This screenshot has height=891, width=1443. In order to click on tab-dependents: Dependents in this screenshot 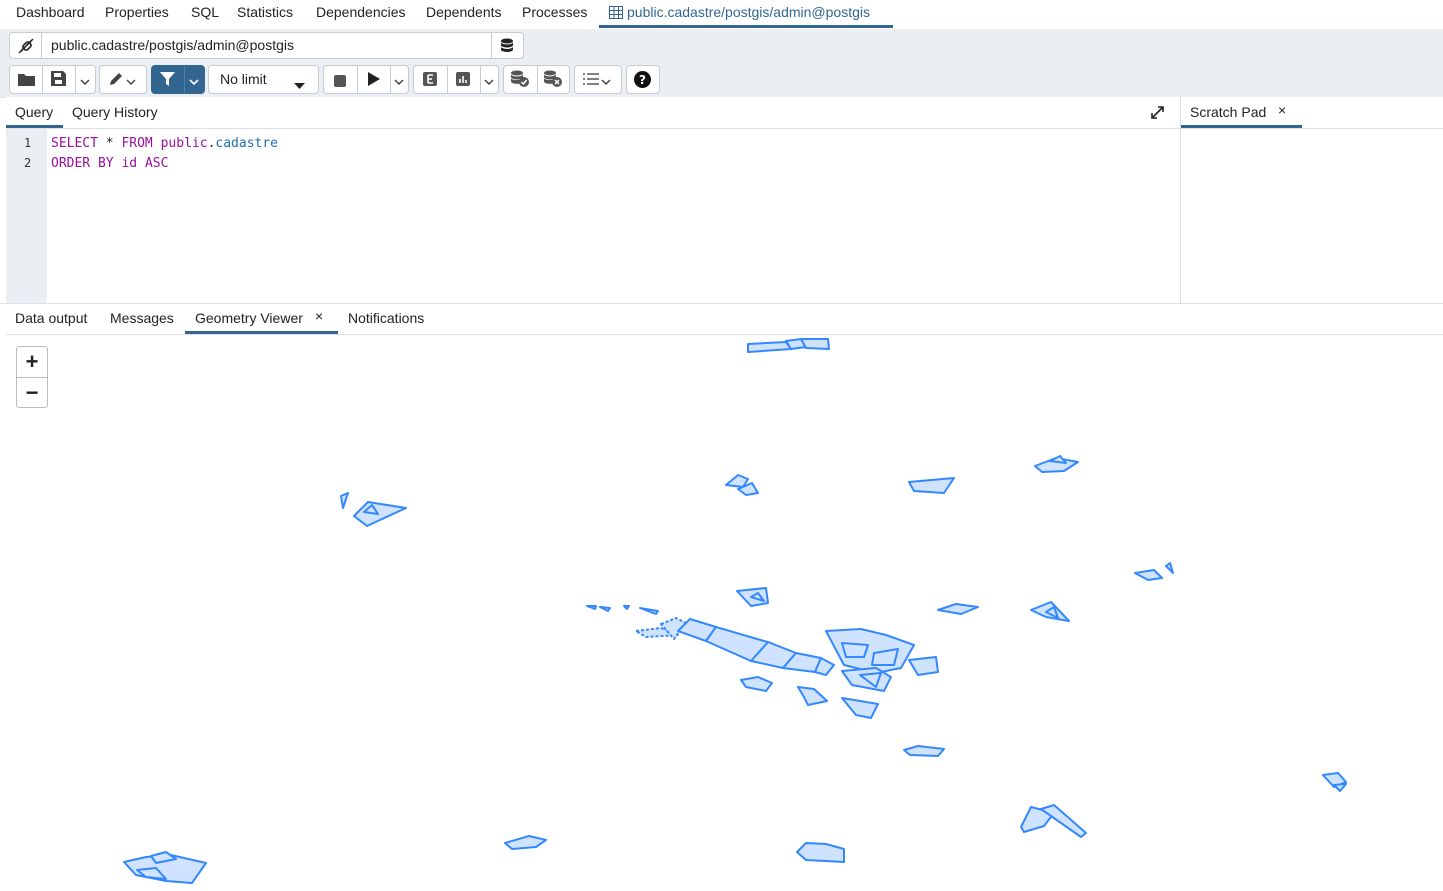, I will do `click(464, 12)`.